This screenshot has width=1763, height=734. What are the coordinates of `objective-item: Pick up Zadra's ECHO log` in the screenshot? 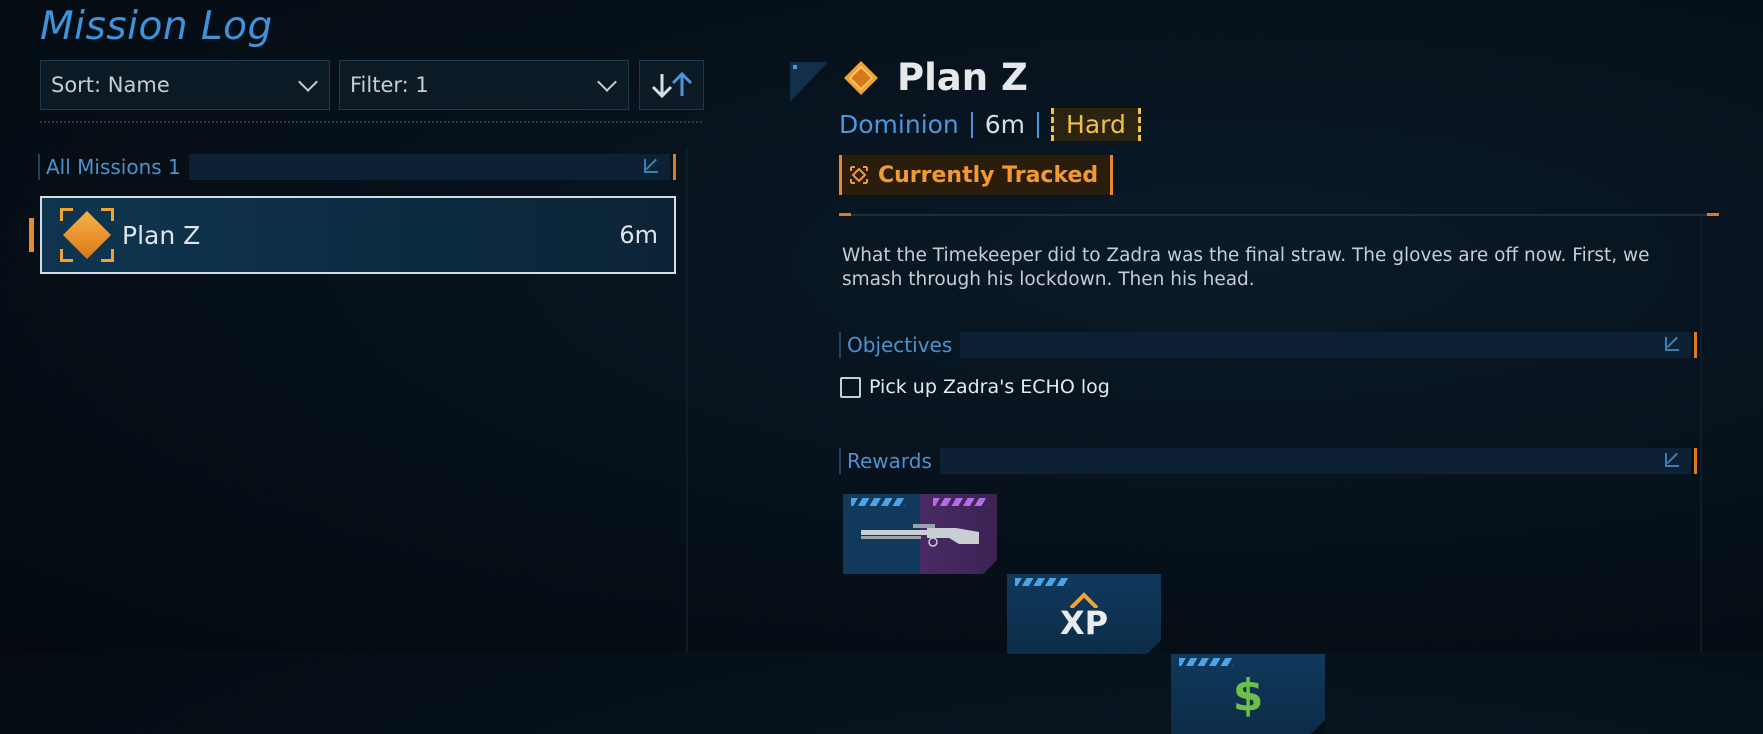 It's located at (975, 387).